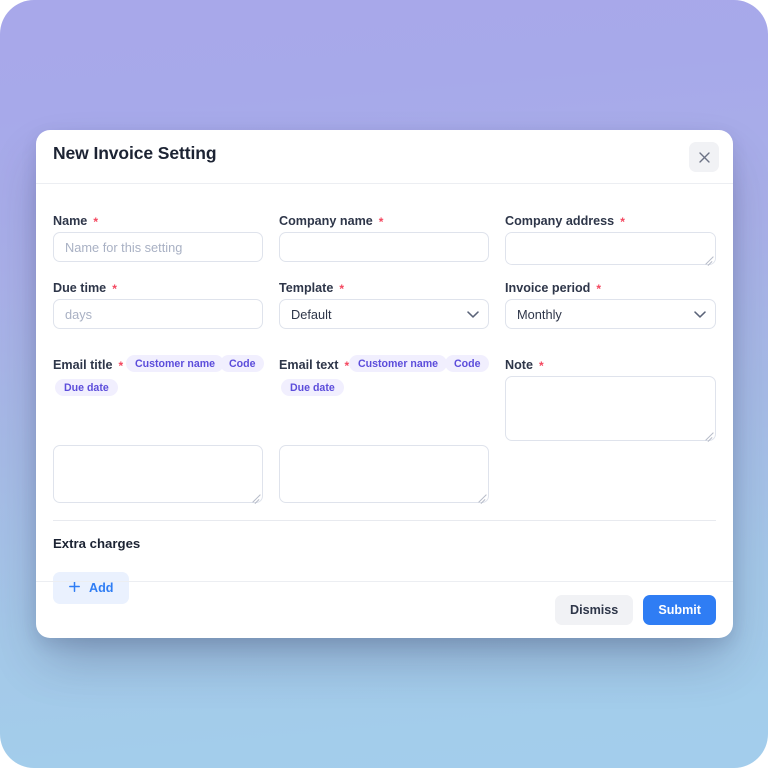 The height and width of the screenshot is (768, 768). I want to click on email-text-textarea, so click(384, 474).